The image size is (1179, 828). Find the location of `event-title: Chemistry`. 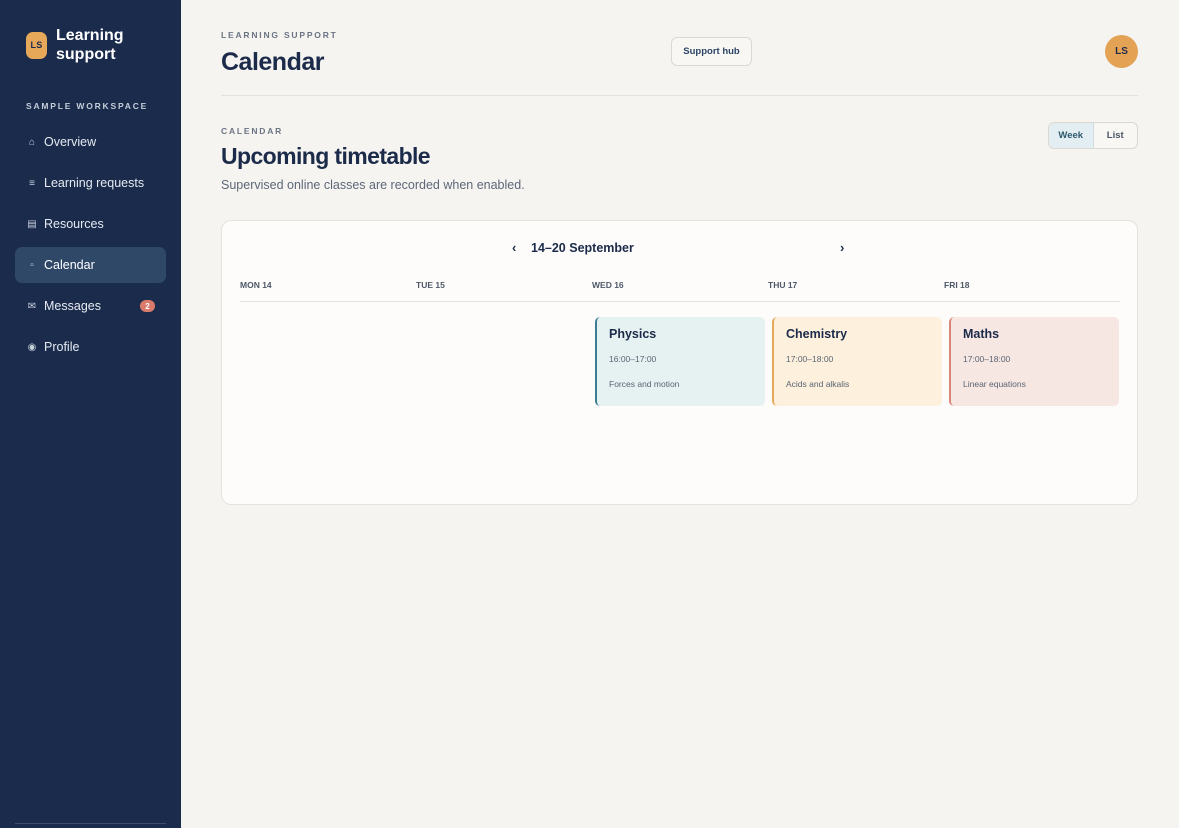

event-title: Chemistry is located at coordinates (817, 334).